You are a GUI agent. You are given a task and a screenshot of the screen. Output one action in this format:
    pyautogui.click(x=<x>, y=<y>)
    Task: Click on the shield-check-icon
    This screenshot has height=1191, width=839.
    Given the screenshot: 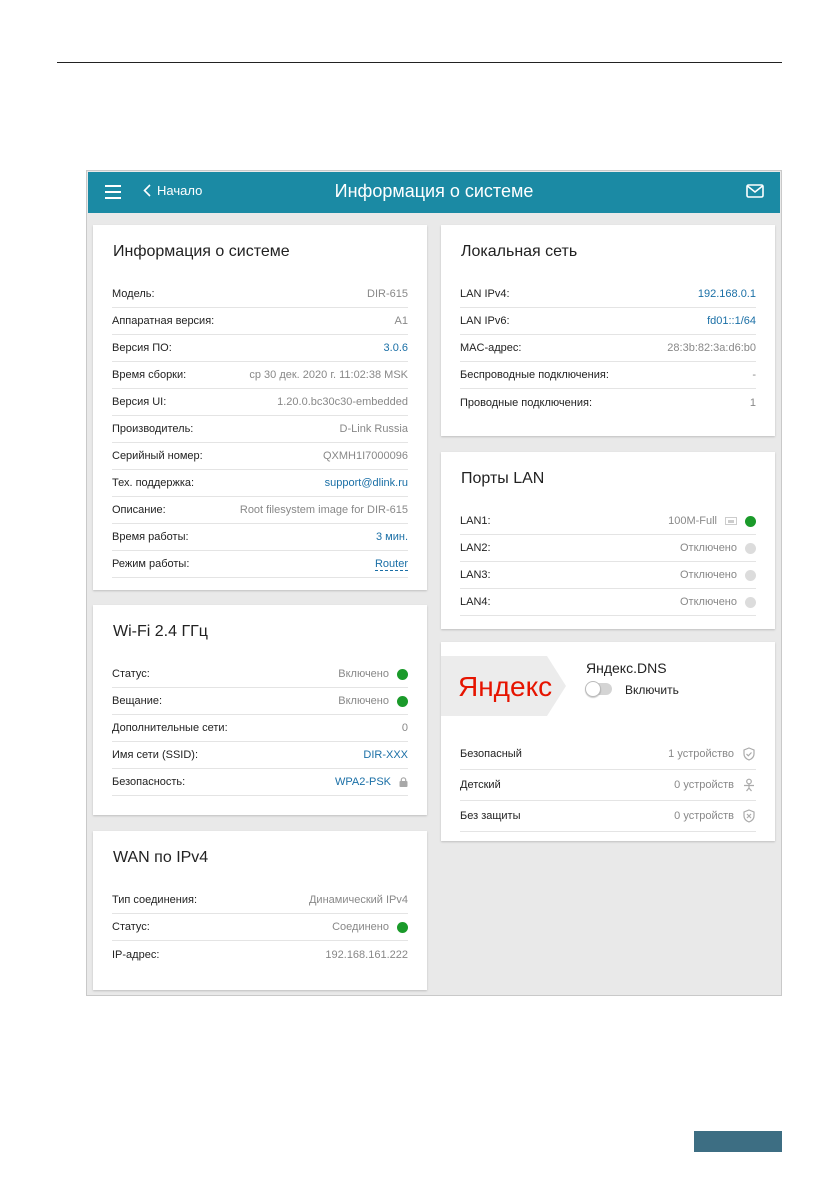 What is the action you would take?
    pyautogui.click(x=749, y=754)
    